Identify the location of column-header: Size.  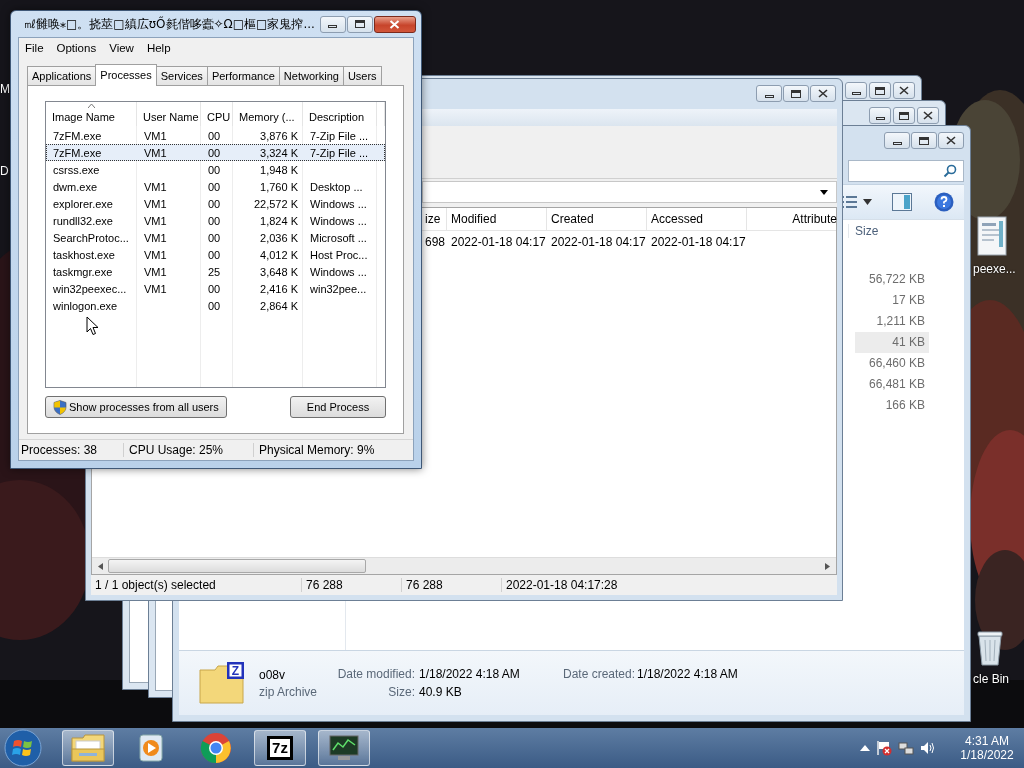
(888, 231).